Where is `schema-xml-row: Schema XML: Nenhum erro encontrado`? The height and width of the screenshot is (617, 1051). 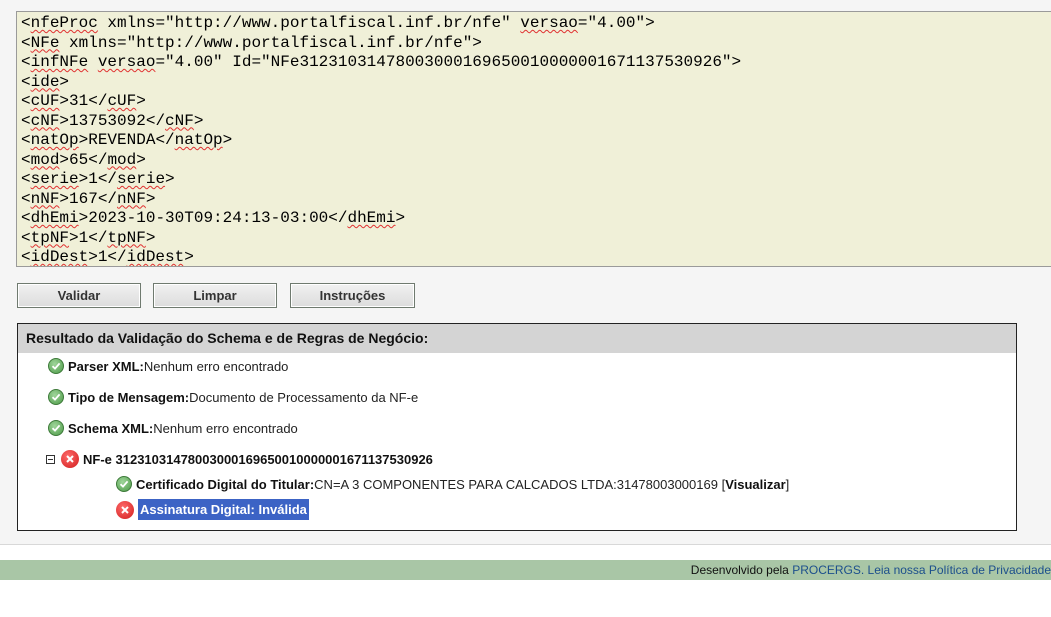
schema-xml-row: Schema XML: Nenhum erro encontrado is located at coordinates (173, 428).